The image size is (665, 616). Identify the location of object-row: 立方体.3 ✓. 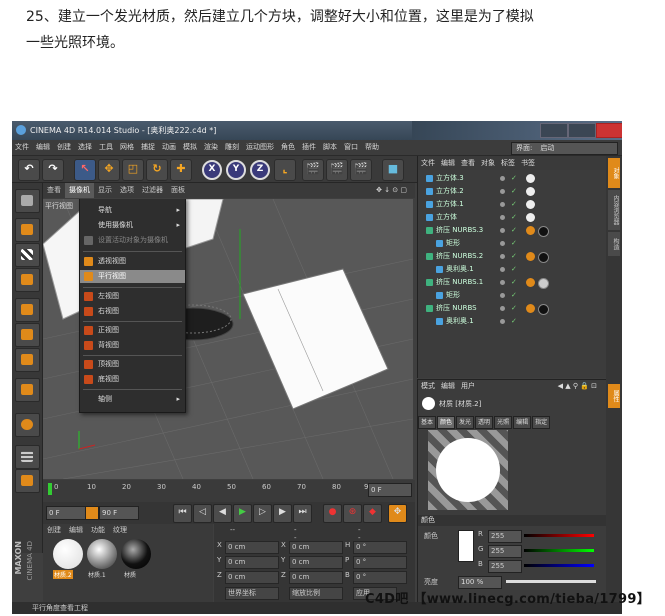
(512, 178).